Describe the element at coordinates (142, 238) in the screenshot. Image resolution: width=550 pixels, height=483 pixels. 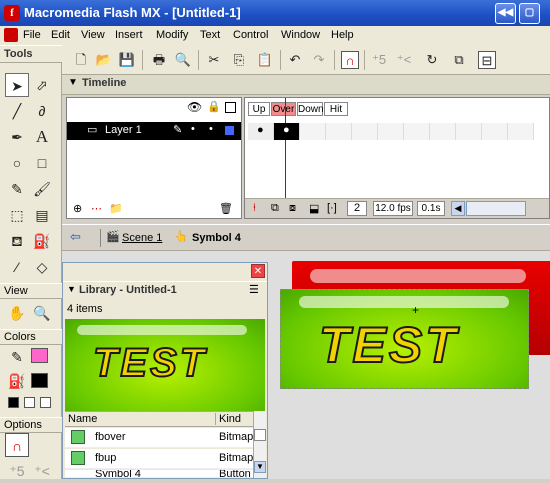
I see `scene-link: Scene 1` at that location.